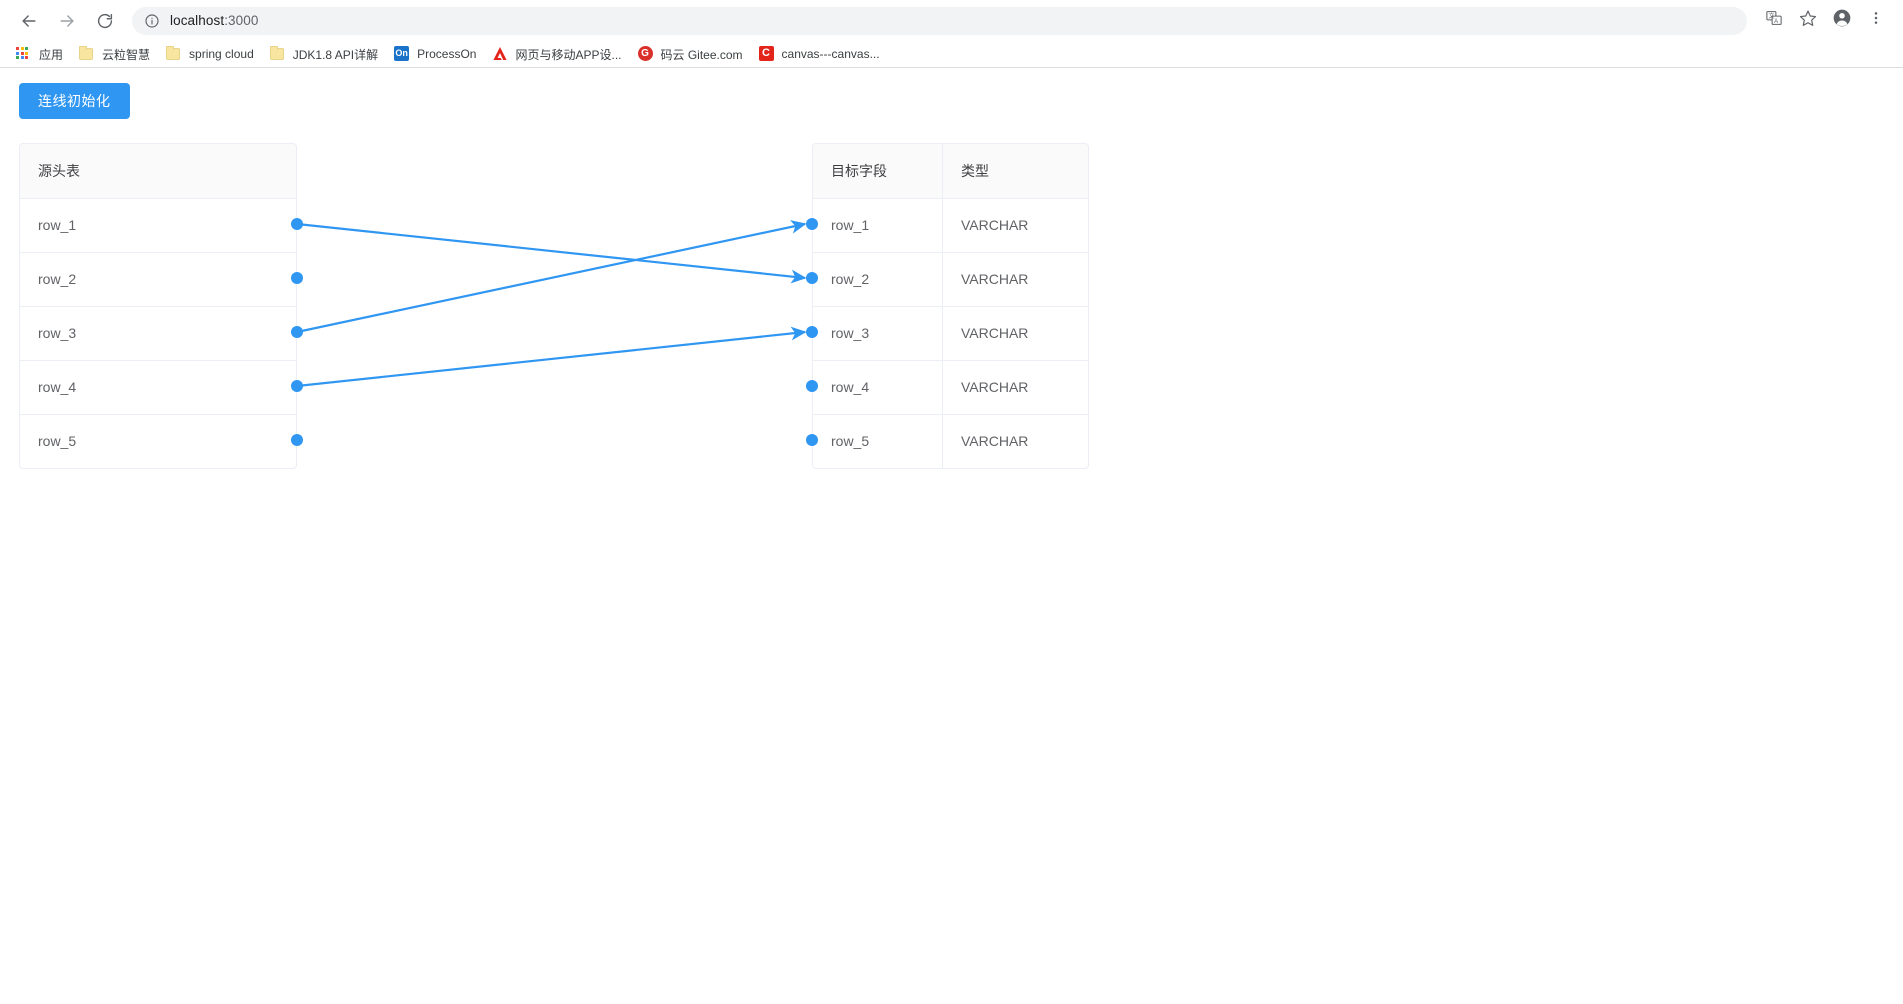  I want to click on gitee-icon: G, so click(645, 54).